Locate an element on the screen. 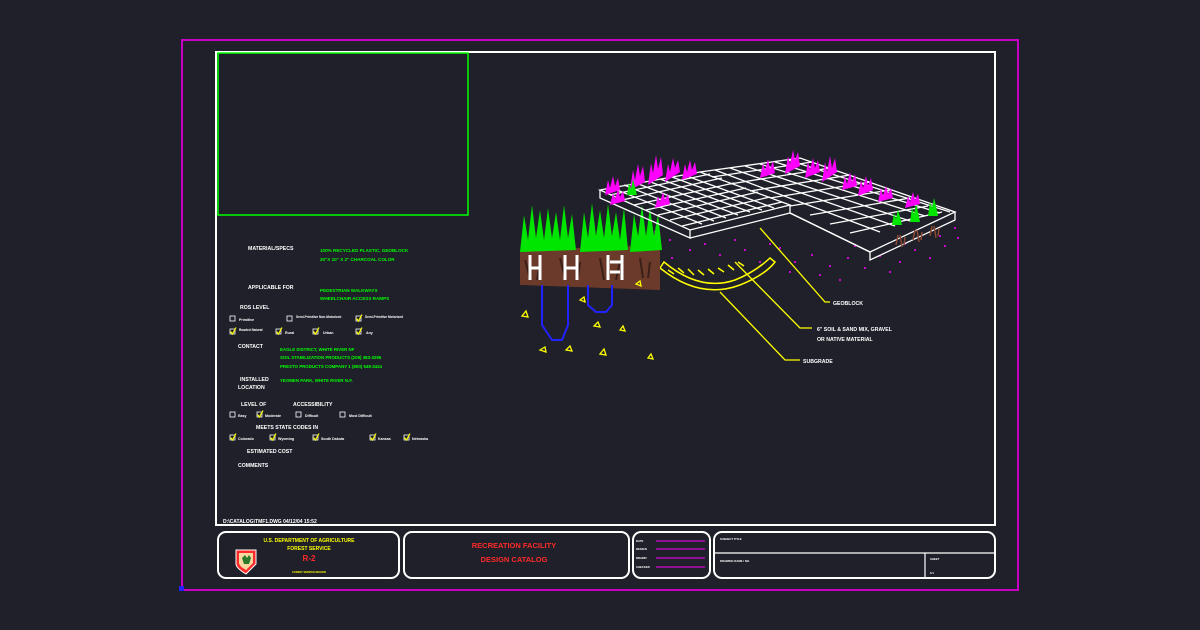  ros-option-label: Semi-Primitive Motorized is located at coordinates (384, 317).